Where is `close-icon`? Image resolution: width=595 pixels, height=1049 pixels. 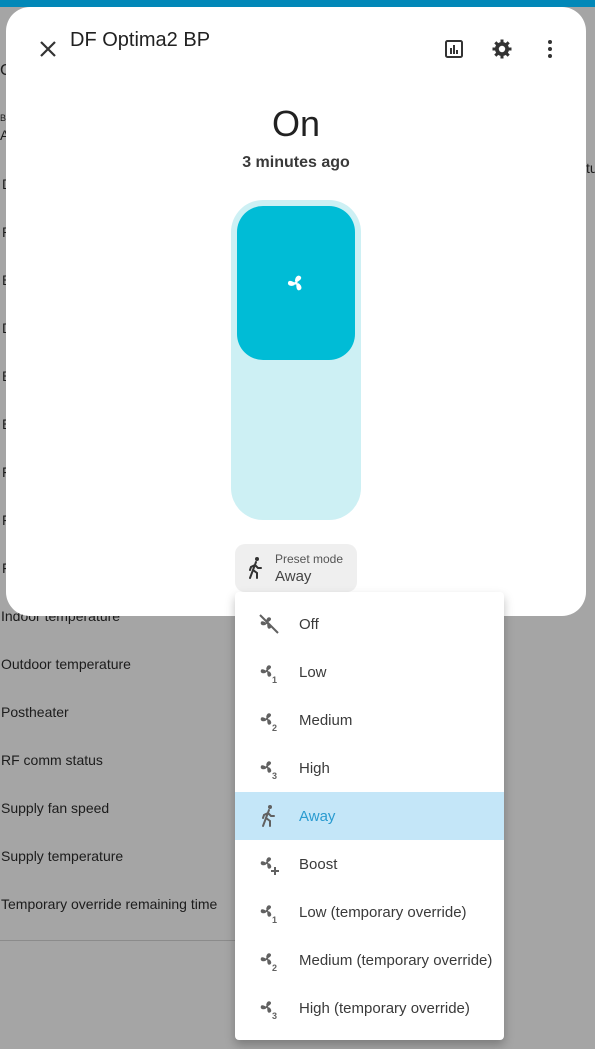
close-icon is located at coordinates (48, 49).